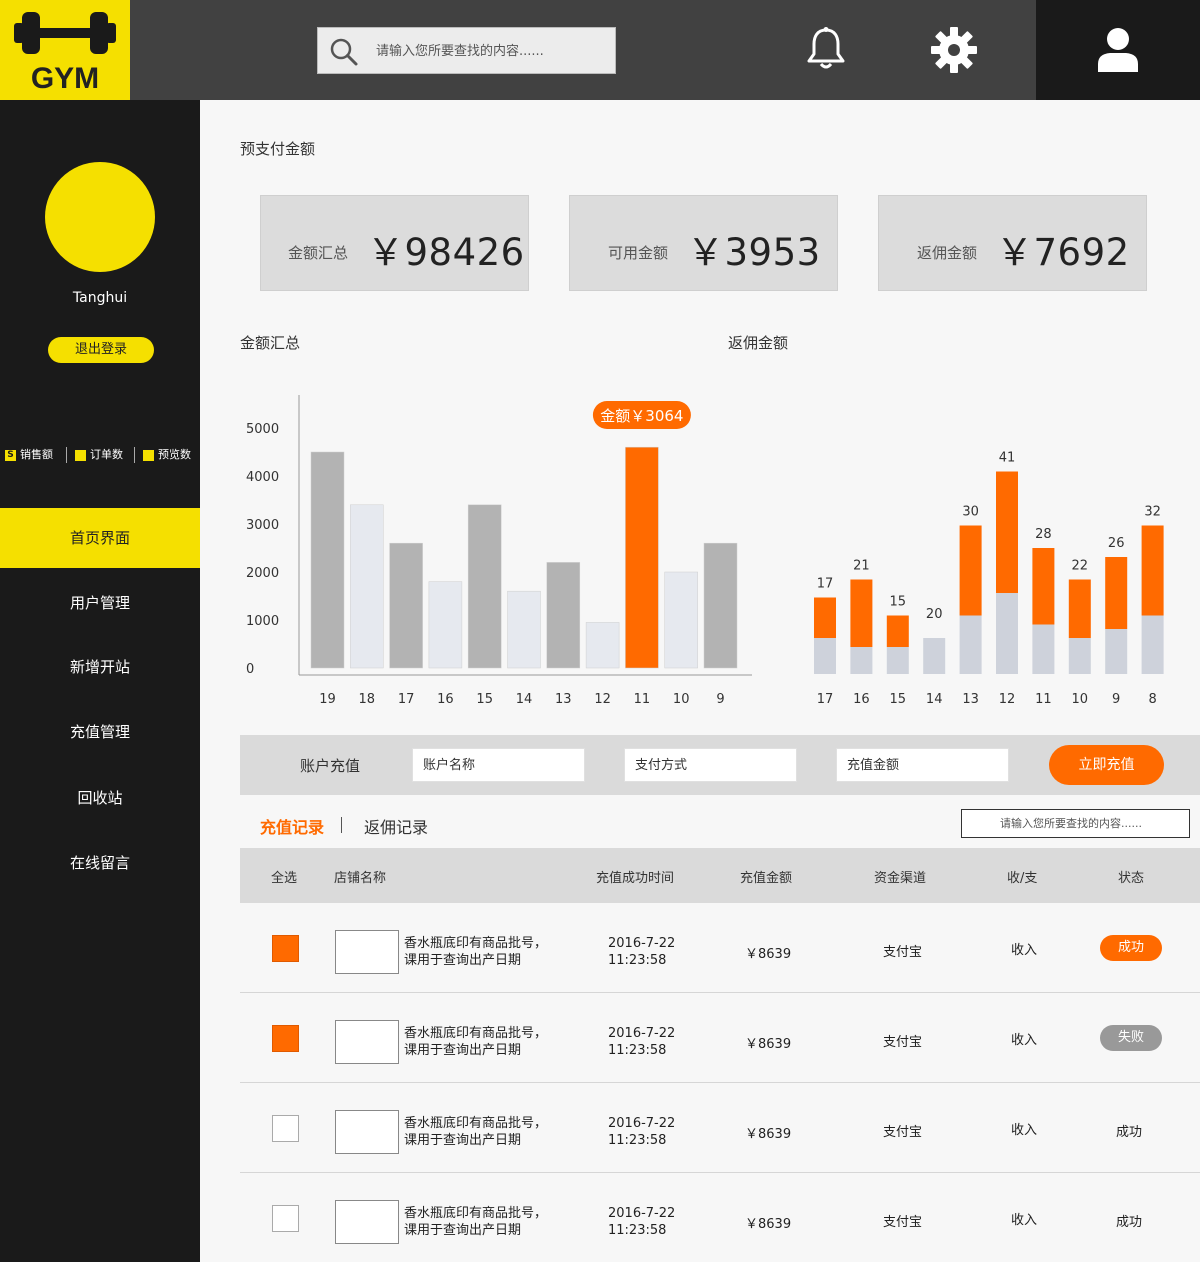  I want to click on nav-recycle-bin: 回收站, so click(100, 798).